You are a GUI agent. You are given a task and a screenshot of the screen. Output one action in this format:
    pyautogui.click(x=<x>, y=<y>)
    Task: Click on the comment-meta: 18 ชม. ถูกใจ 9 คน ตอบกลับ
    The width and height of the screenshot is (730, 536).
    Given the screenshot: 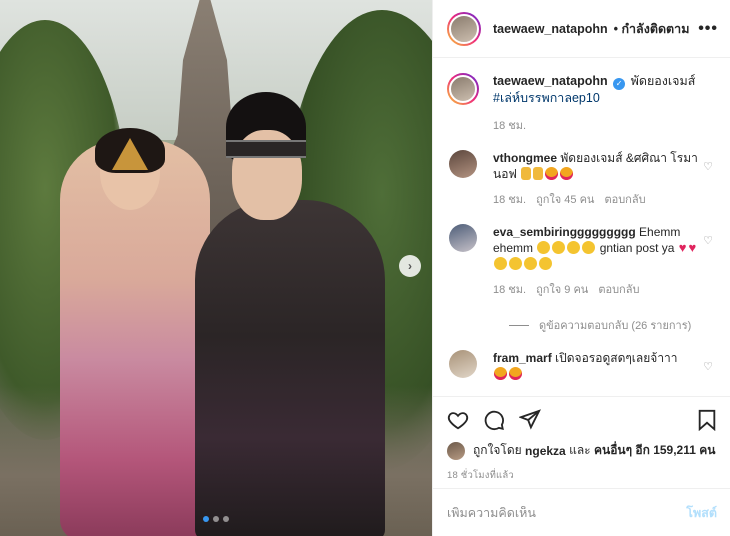 What is the action you would take?
    pyautogui.click(x=598, y=290)
    